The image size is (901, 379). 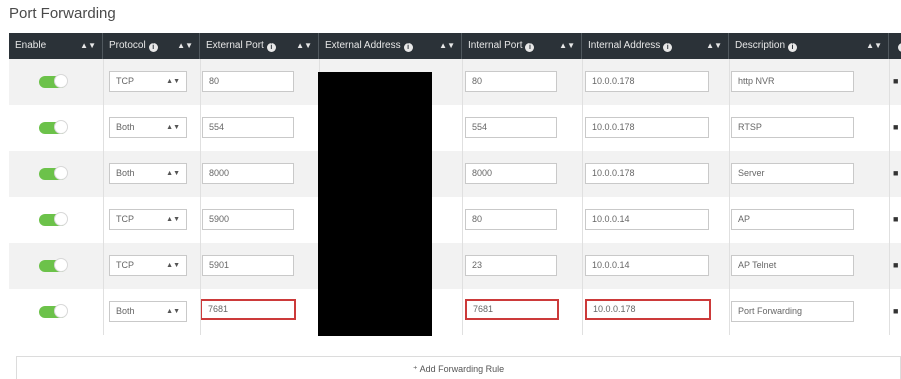 What do you see at coordinates (375, 204) in the screenshot?
I see `redacted-external-address` at bounding box center [375, 204].